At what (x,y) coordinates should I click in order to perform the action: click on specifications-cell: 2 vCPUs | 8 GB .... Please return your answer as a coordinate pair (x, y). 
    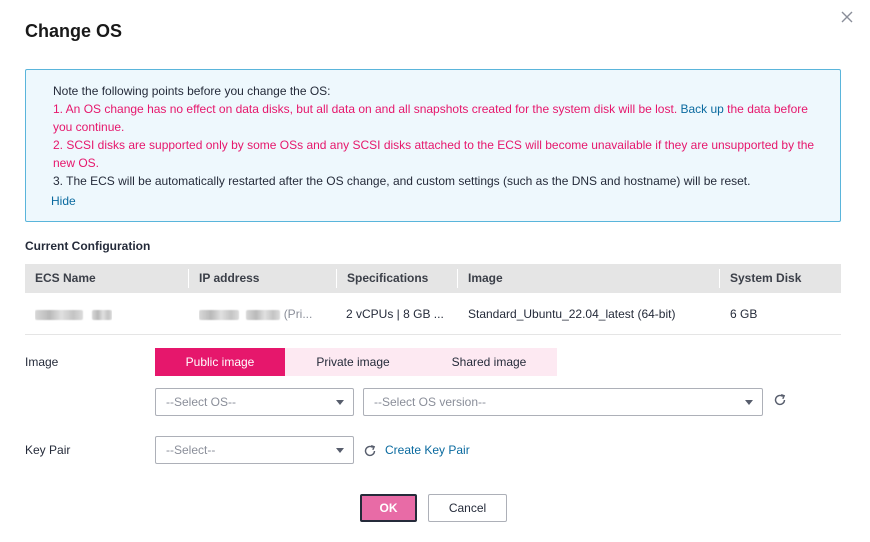
    Looking at the image, I should click on (395, 314).